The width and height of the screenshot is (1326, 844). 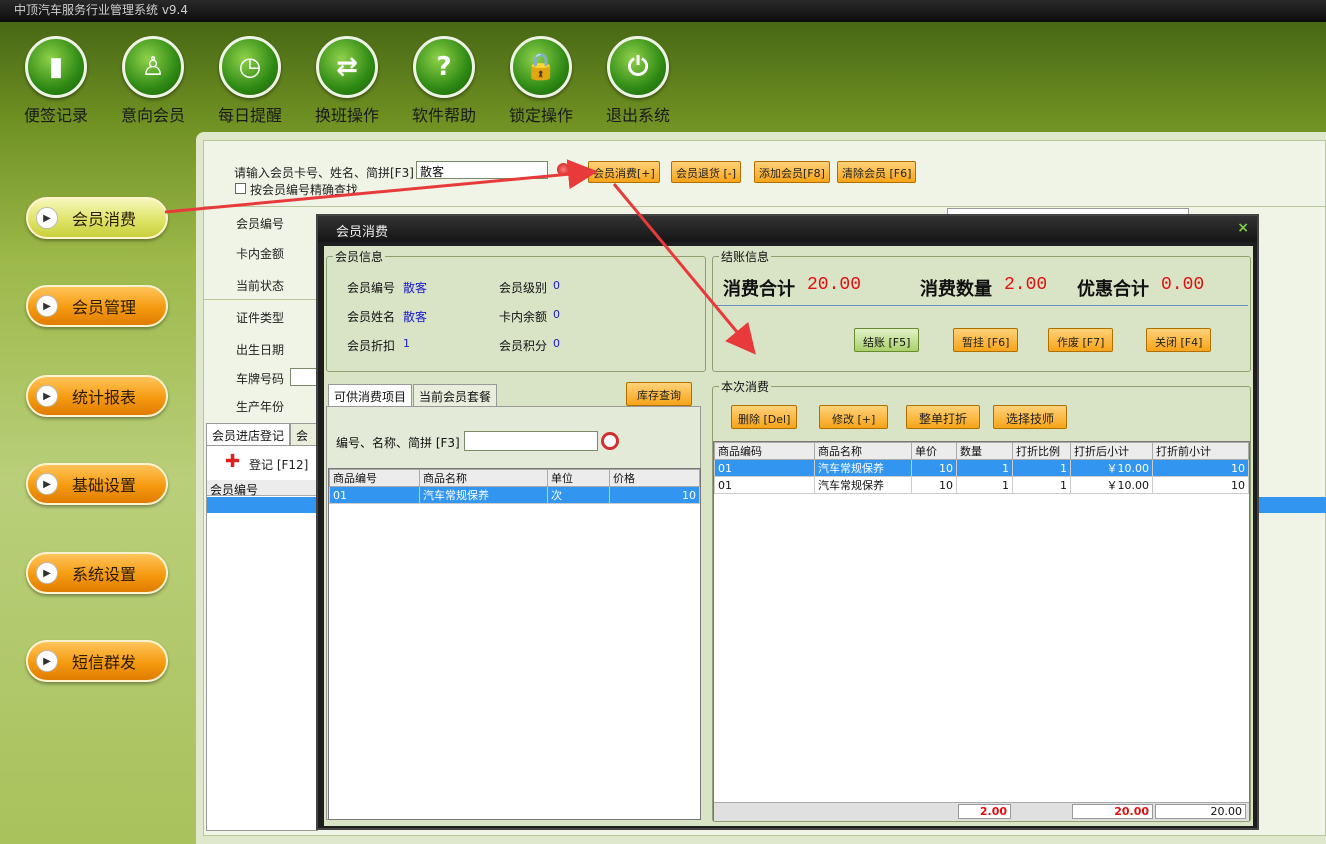 I want to click on plus-icon: ✚, so click(x=232, y=462).